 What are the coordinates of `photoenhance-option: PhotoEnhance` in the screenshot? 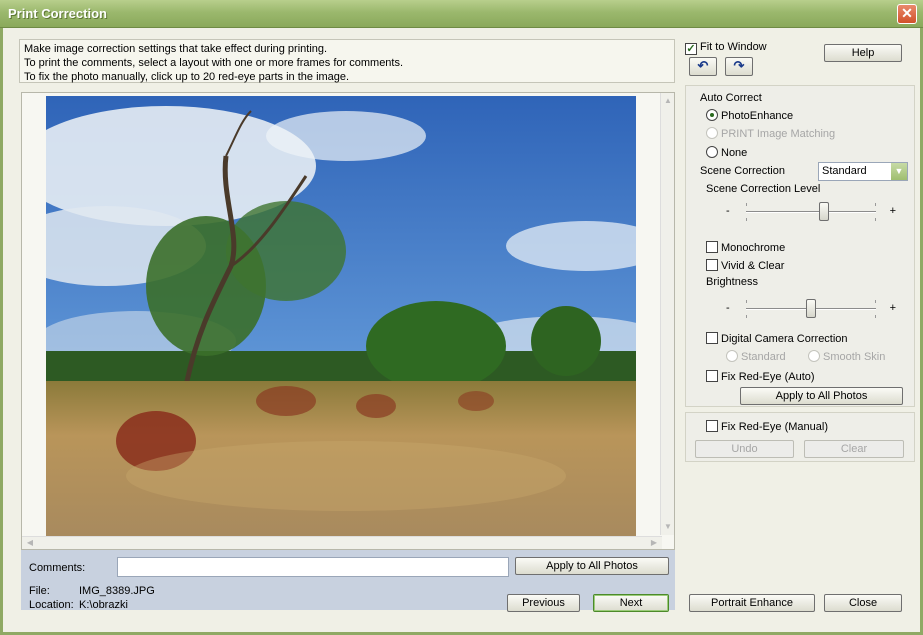 It's located at (749, 115).